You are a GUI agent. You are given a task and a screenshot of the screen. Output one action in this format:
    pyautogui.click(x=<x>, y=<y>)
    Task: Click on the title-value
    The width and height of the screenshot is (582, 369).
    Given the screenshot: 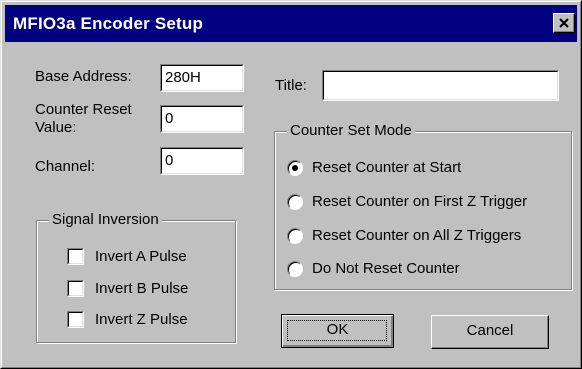 What is the action you would take?
    pyautogui.click(x=440, y=85)
    